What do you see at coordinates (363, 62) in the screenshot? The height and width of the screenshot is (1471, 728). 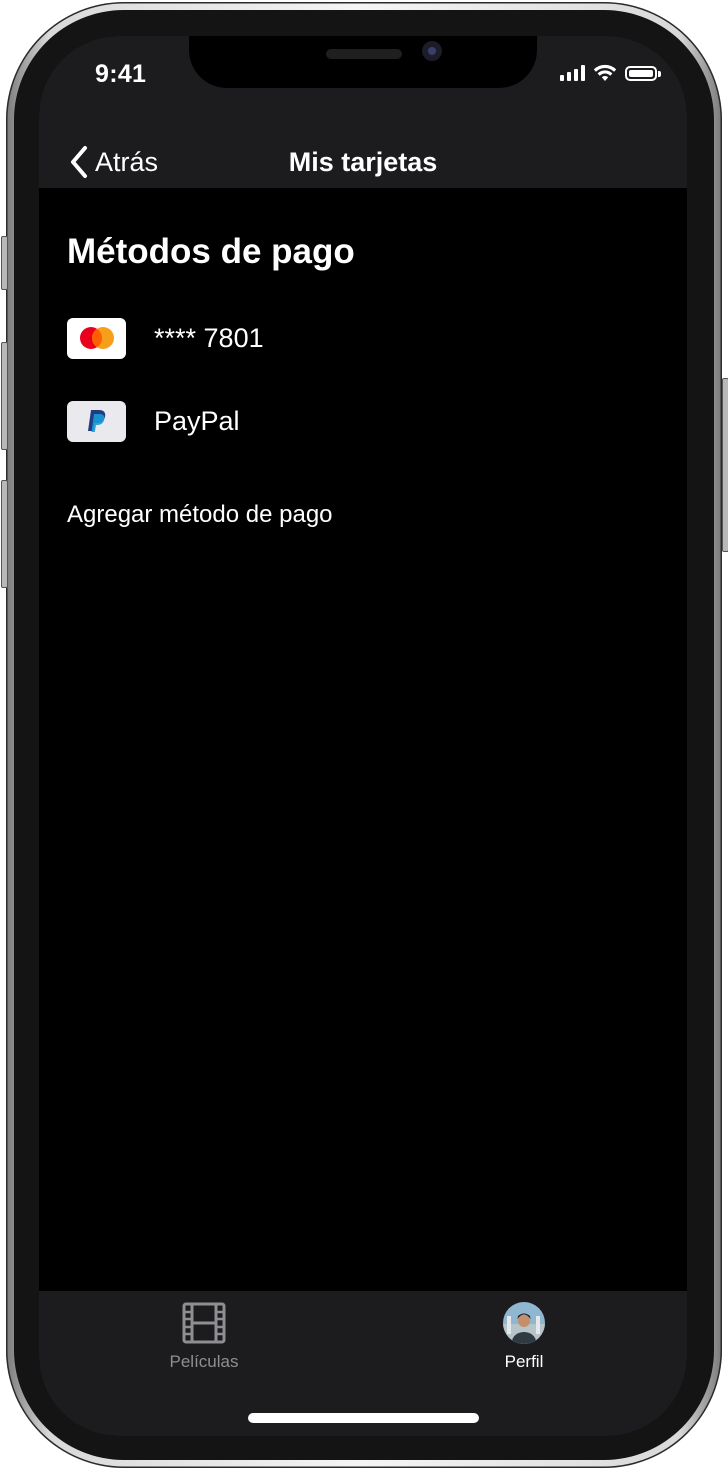 I see `notch` at bounding box center [363, 62].